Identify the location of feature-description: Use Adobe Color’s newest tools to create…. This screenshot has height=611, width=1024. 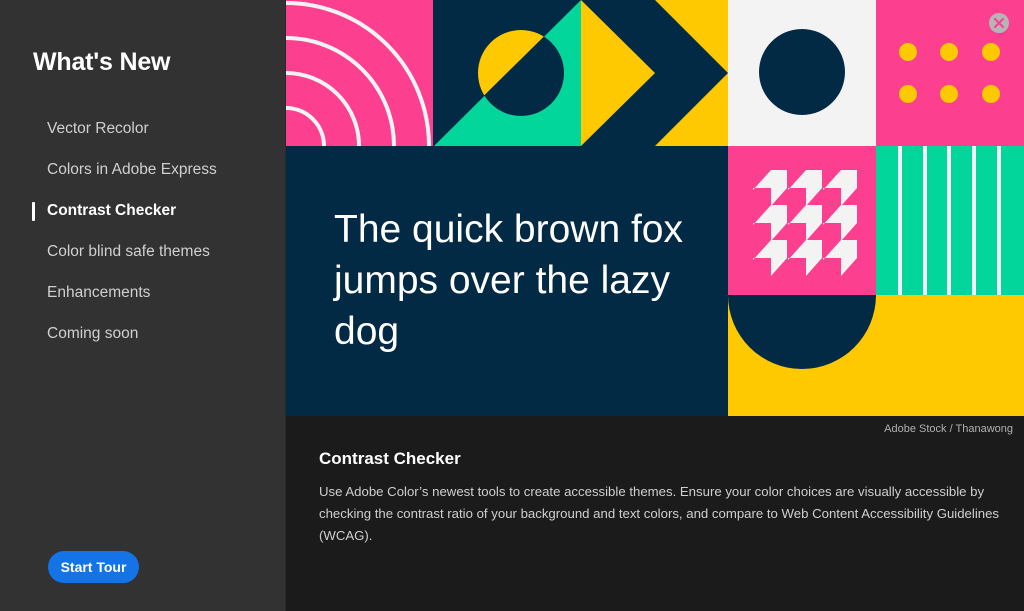
(659, 513).